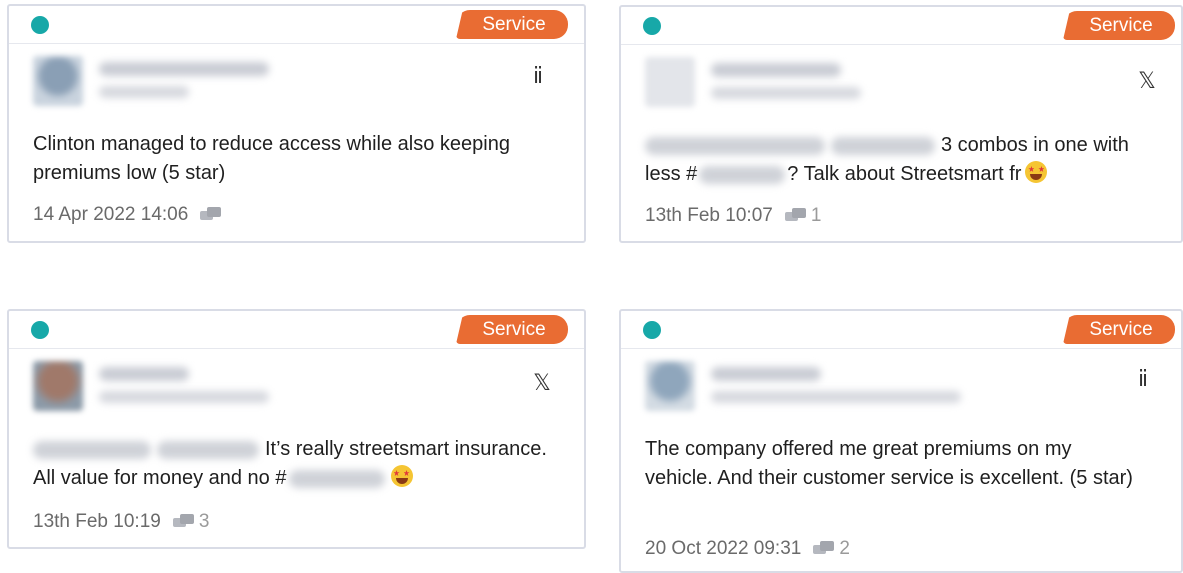  I want to click on post-date: 13th Feb 10:19, so click(97, 521).